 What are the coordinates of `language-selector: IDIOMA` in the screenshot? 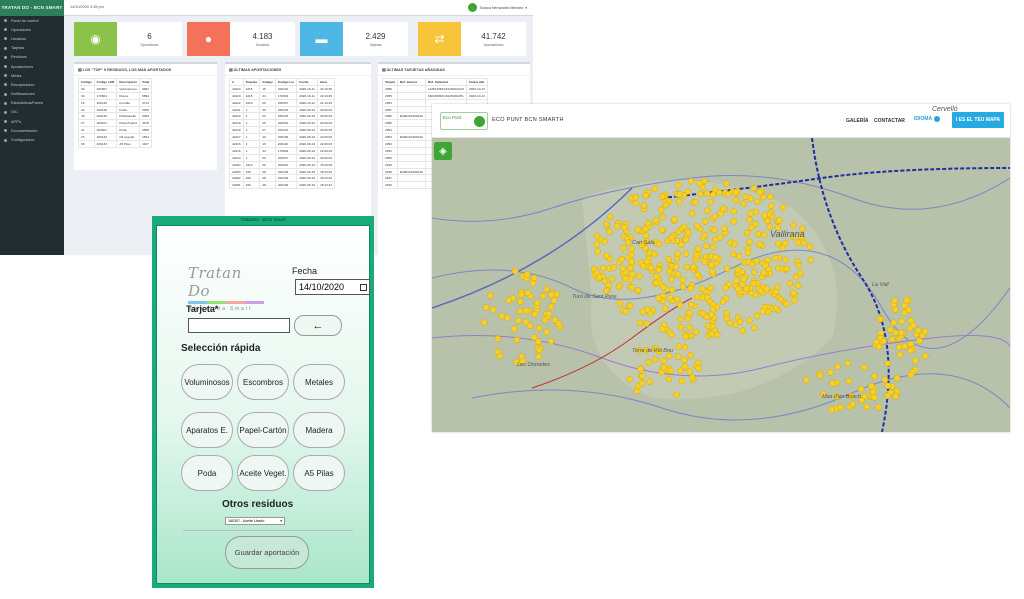 It's located at (927, 119).